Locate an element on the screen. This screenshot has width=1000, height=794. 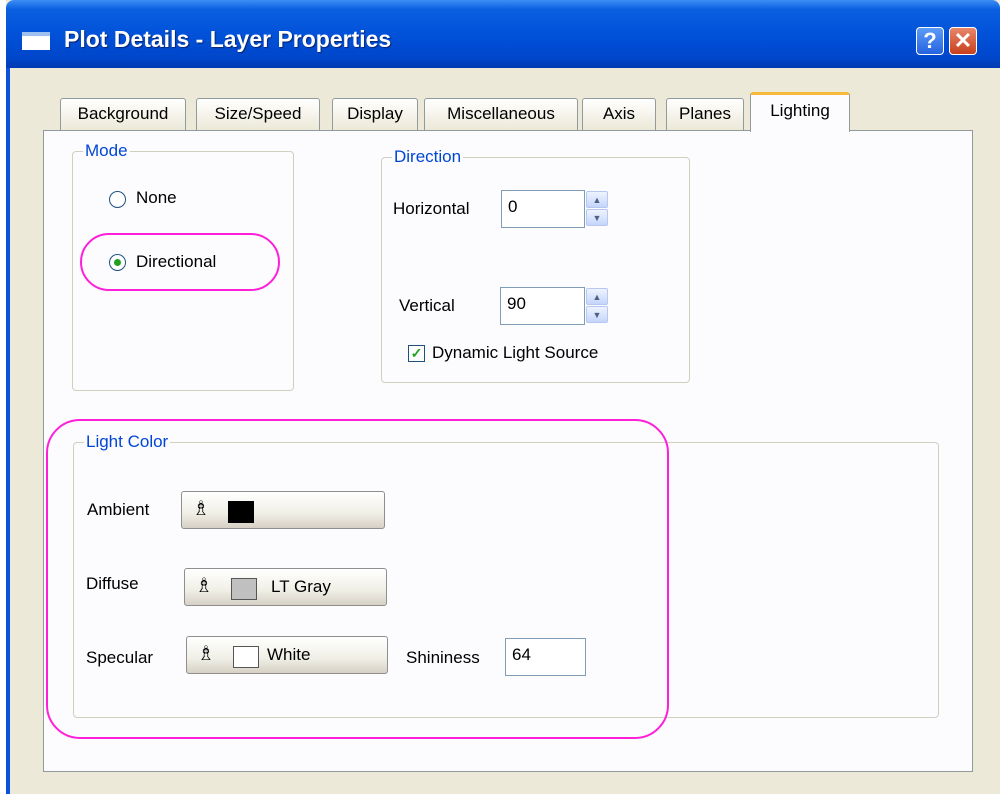
horizontal-input: 0 is located at coordinates (543, 209).